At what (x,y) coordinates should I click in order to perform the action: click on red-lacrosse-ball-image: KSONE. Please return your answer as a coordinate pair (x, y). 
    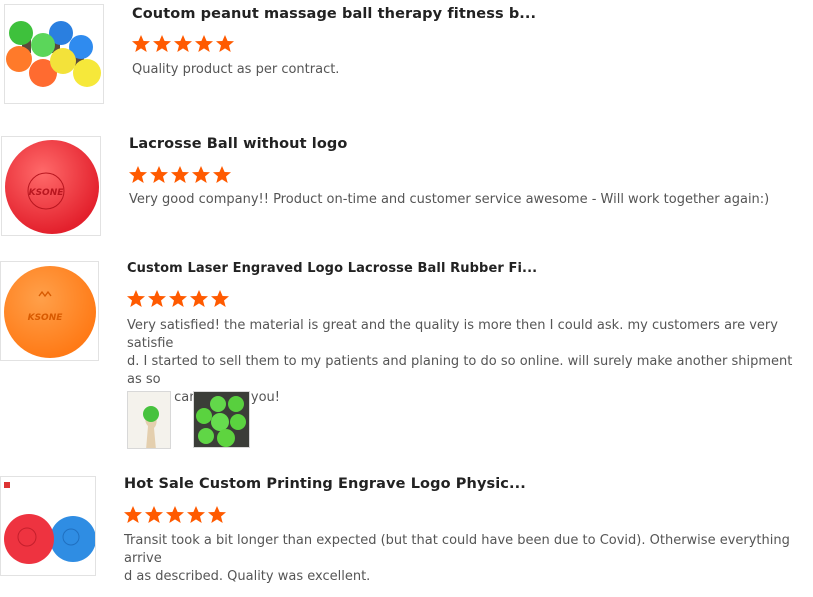
    Looking at the image, I should click on (52, 187).